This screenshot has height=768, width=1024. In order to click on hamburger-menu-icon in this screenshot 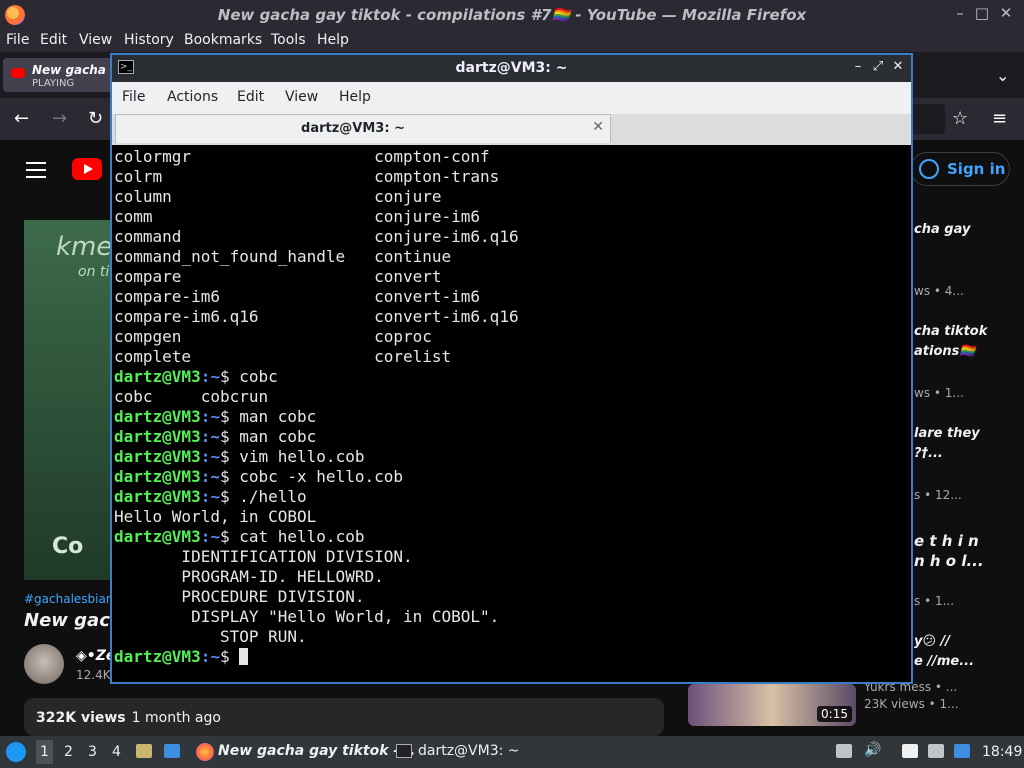, I will do `click(36, 172)`.